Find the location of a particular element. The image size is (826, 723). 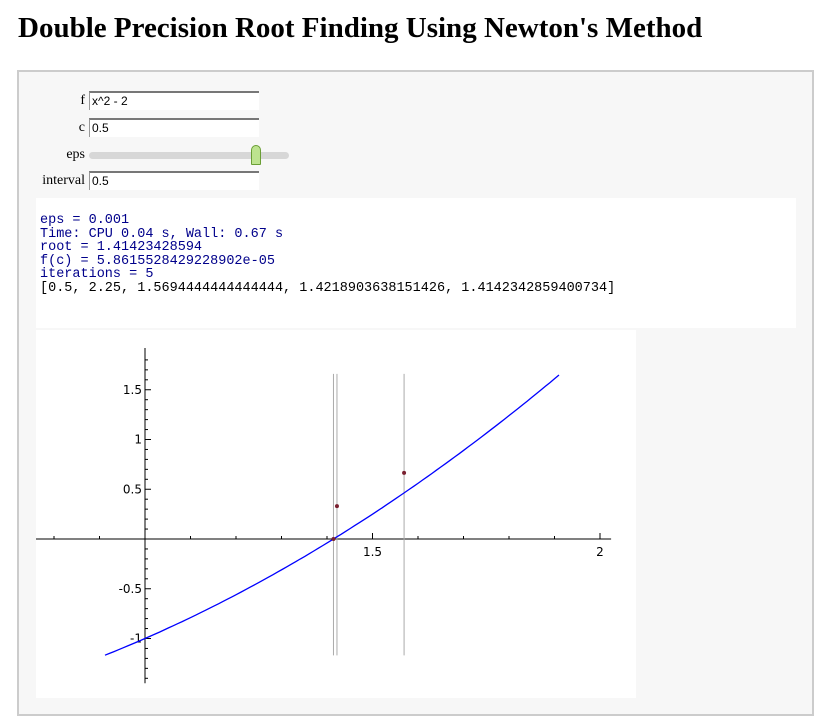

f-input: x^2 - 2 is located at coordinates (174, 100).